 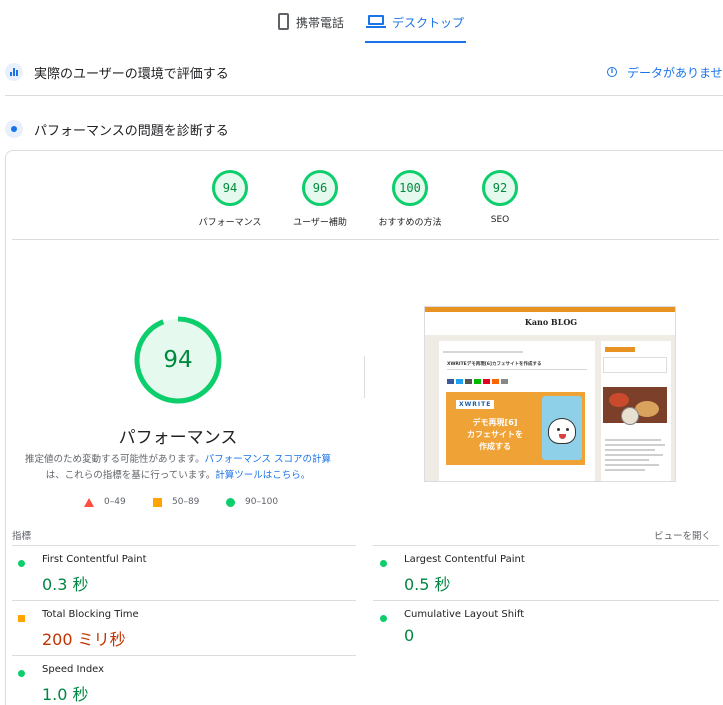 What do you see at coordinates (131, 74) in the screenshot?
I see `field-data-title: 実際のユーザーの環境で評価する` at bounding box center [131, 74].